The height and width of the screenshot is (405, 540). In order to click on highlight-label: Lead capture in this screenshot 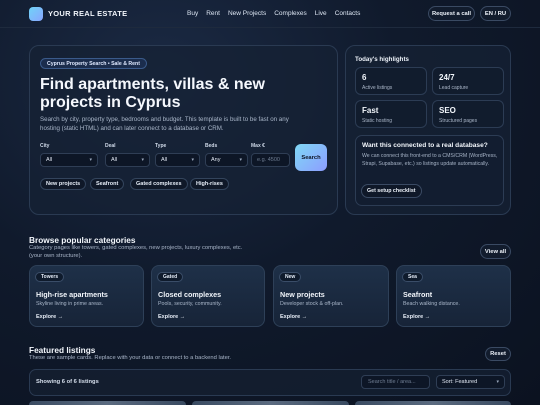, I will do `click(454, 88)`.